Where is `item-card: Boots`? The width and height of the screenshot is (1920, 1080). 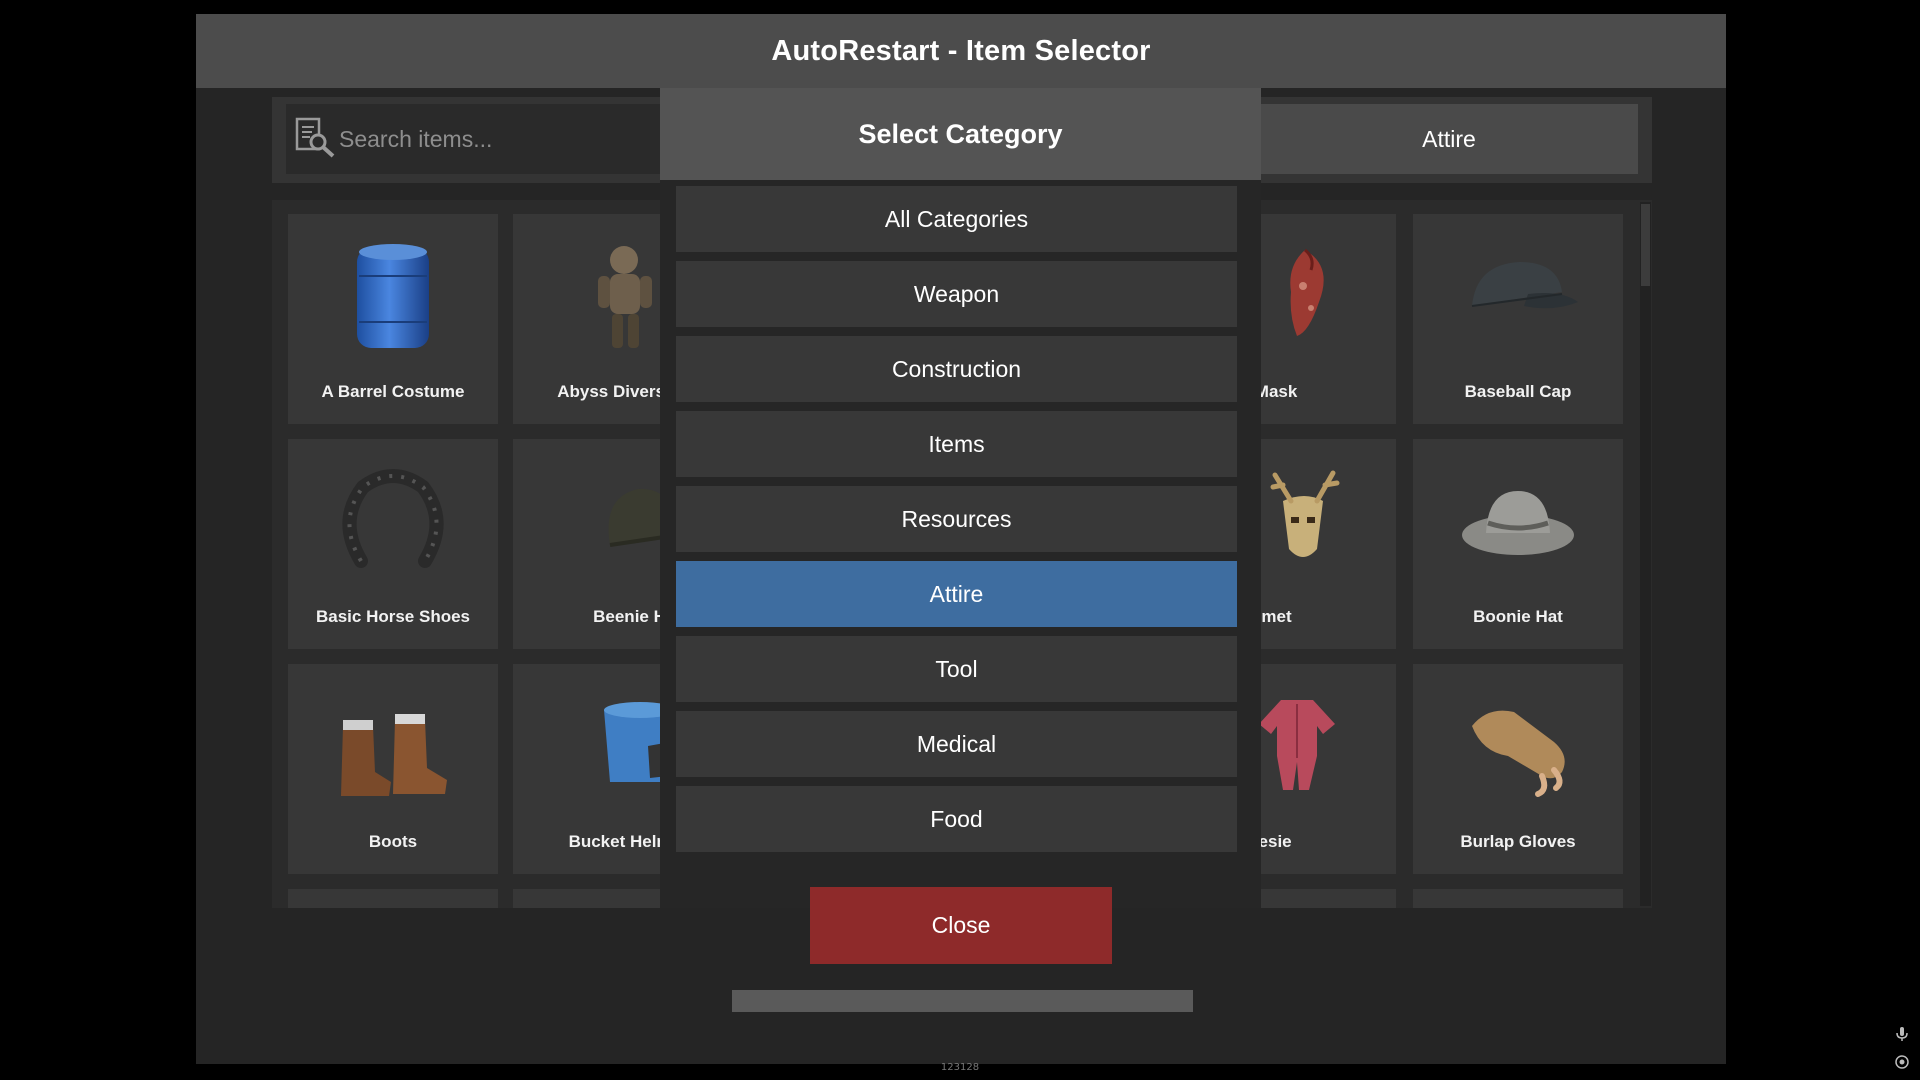 item-card: Boots is located at coordinates (393, 769).